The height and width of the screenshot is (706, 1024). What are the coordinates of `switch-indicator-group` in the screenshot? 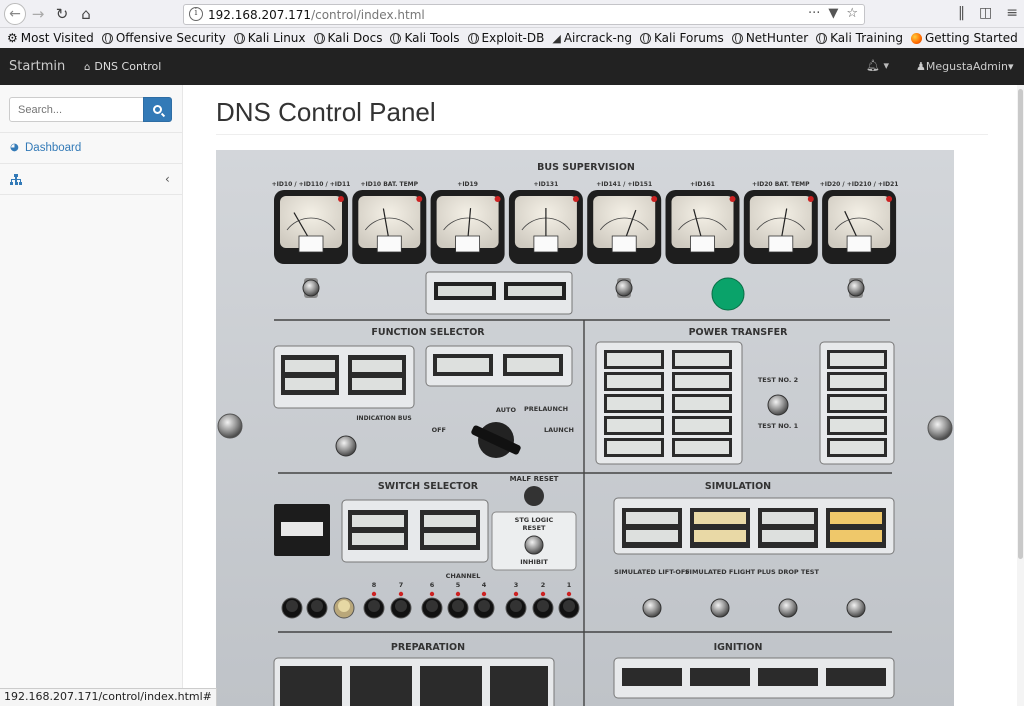 It's located at (415, 531).